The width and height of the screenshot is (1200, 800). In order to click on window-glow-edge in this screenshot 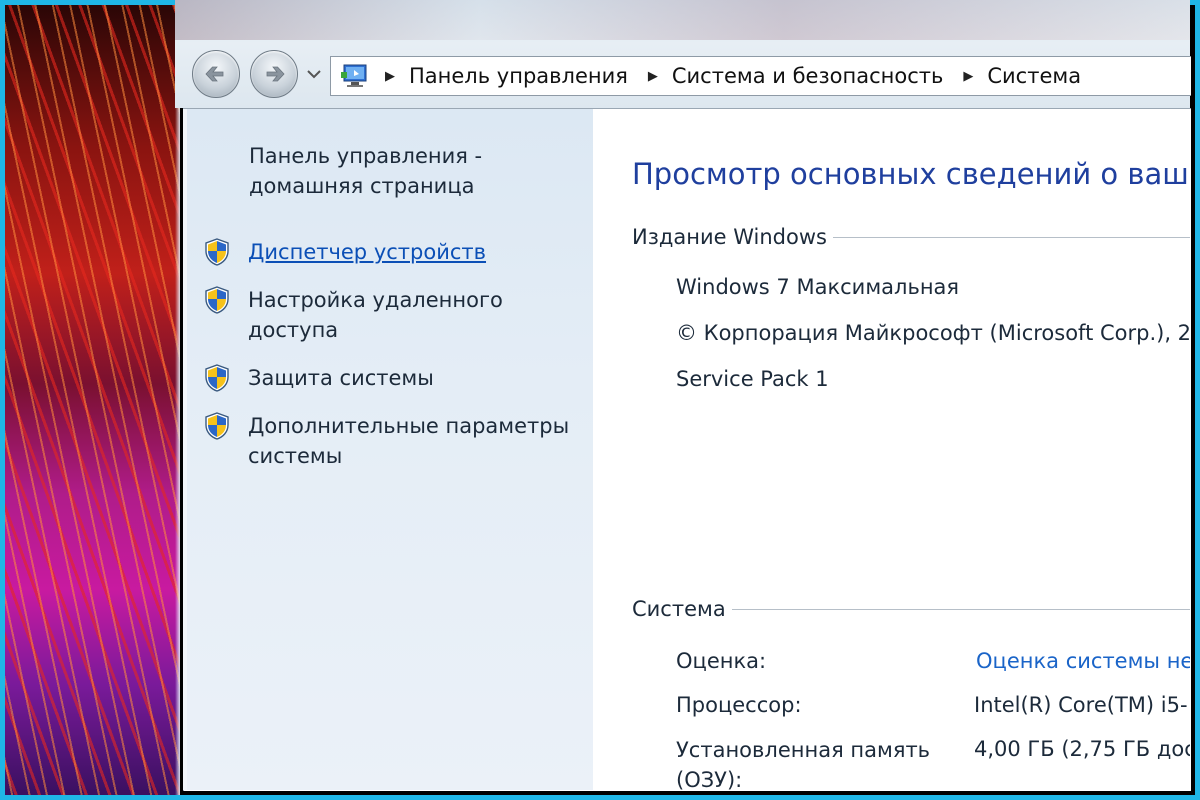, I will do `click(177, 400)`.